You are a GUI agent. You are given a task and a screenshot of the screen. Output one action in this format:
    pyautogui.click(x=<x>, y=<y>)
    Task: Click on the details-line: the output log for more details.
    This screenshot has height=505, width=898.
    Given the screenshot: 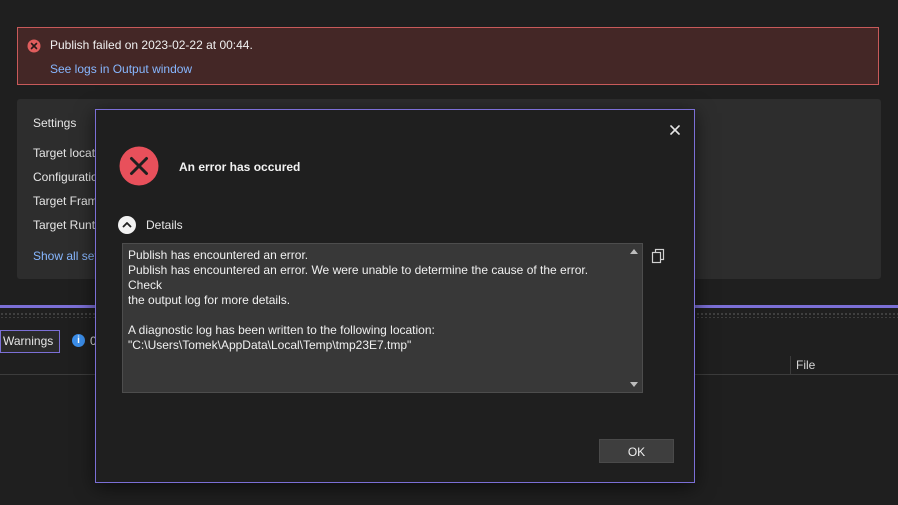 What is the action you would take?
    pyautogui.click(x=209, y=300)
    